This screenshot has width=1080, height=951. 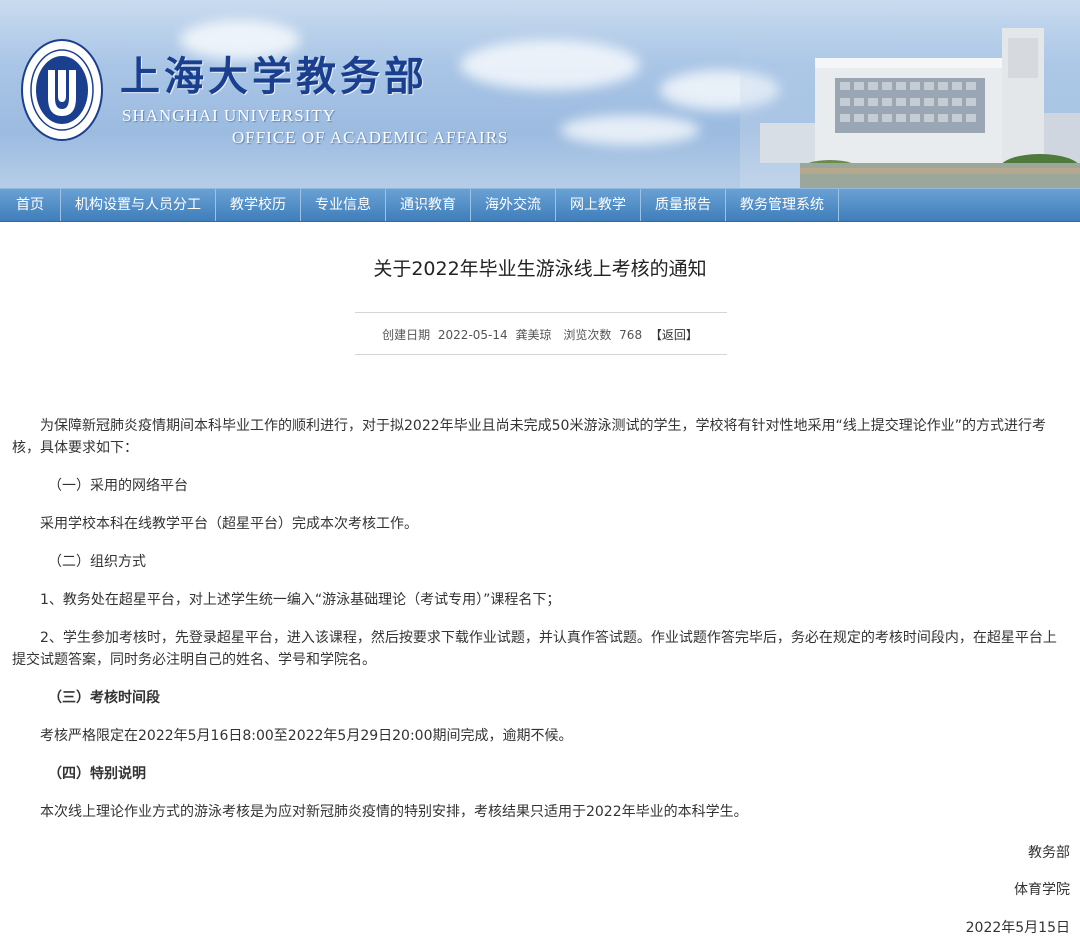 I want to click on section-heading: （四）特别说明, so click(x=97, y=774).